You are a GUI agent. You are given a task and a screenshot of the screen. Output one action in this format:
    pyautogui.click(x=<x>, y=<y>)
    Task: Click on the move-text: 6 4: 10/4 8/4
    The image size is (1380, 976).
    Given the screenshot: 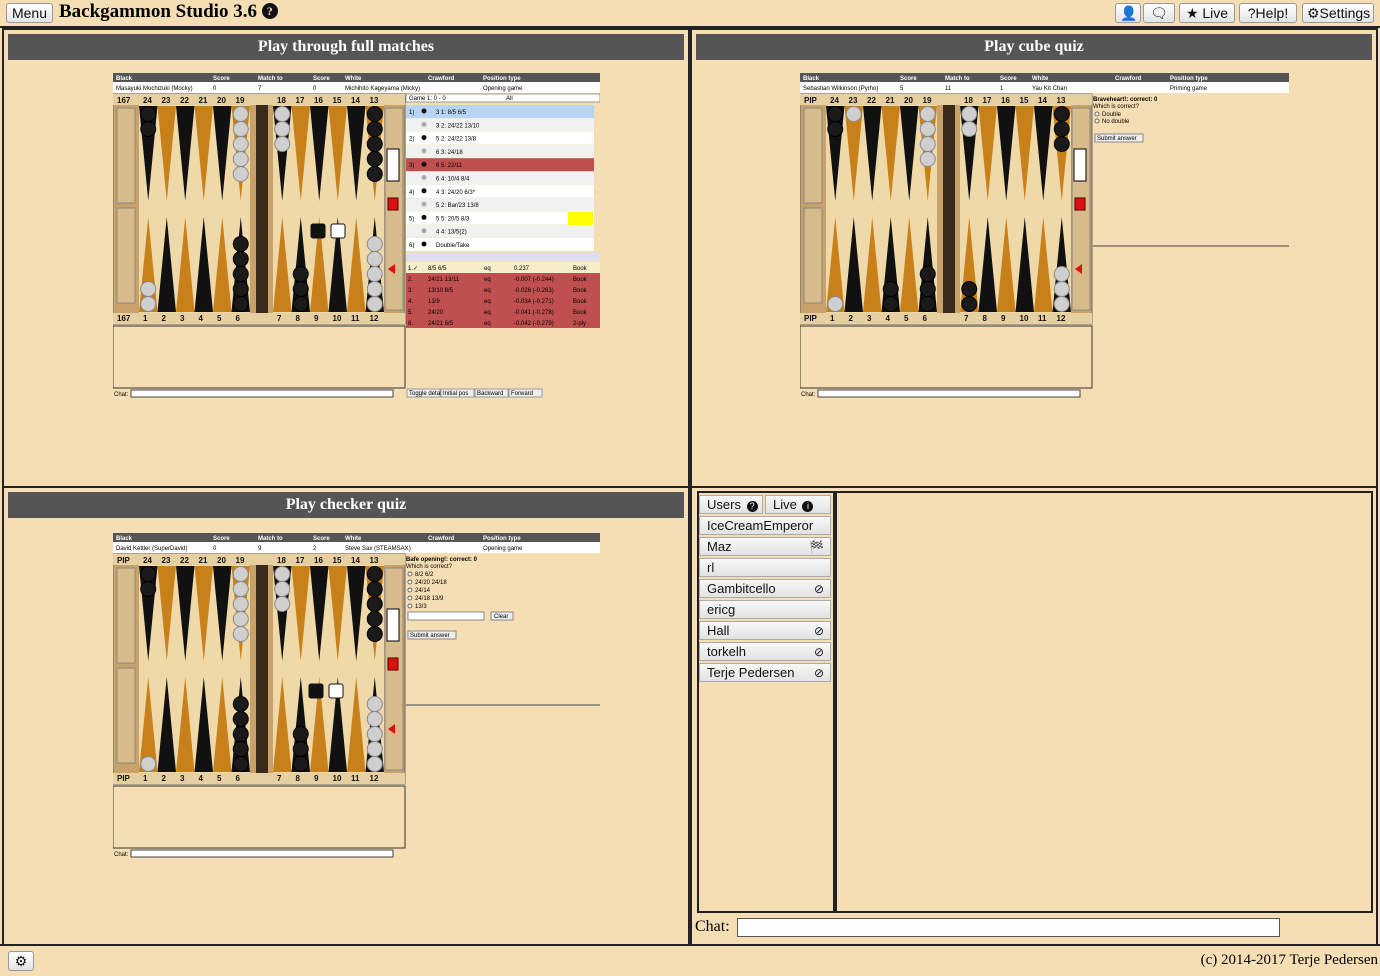 What is the action you would take?
    pyautogui.click(x=453, y=180)
    